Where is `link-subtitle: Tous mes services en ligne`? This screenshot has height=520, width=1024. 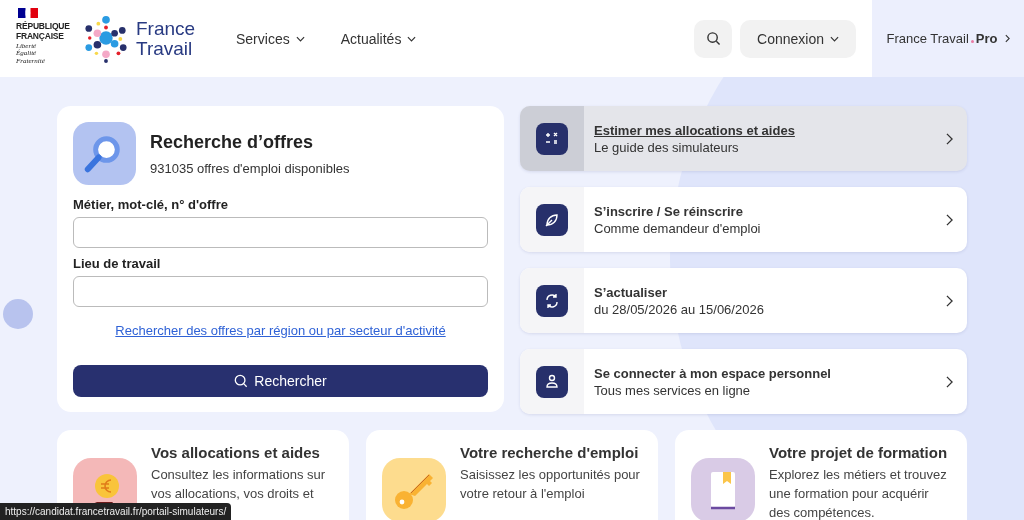 link-subtitle: Tous mes services en ligne is located at coordinates (672, 390).